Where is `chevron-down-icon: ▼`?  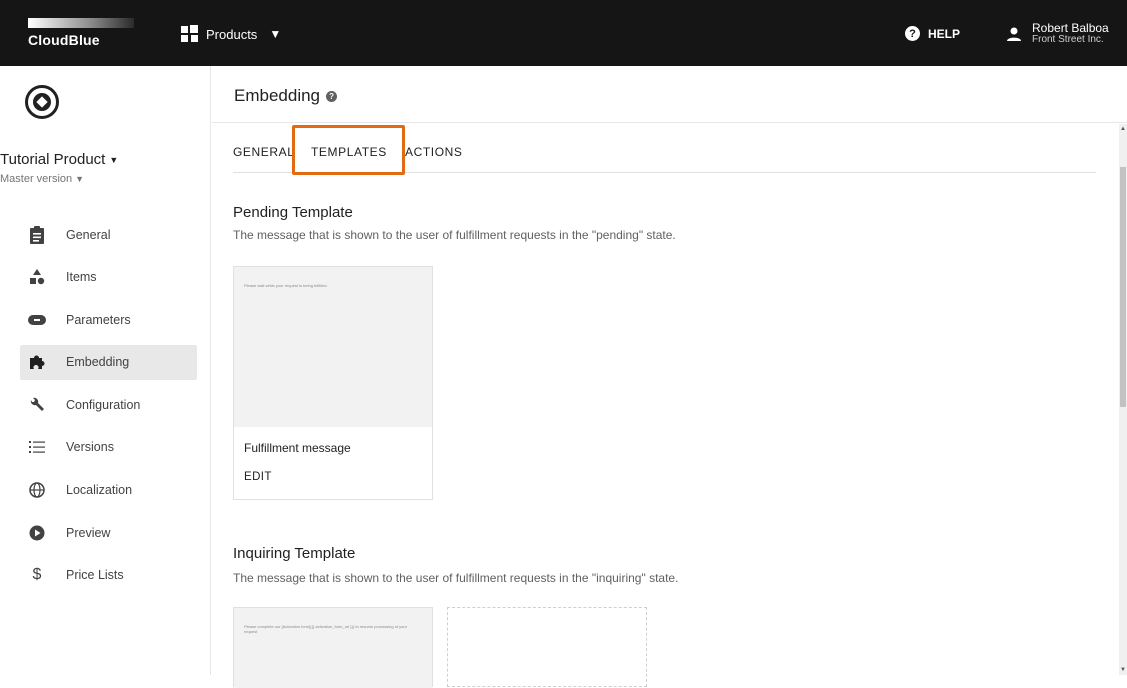 chevron-down-icon: ▼ is located at coordinates (275, 34).